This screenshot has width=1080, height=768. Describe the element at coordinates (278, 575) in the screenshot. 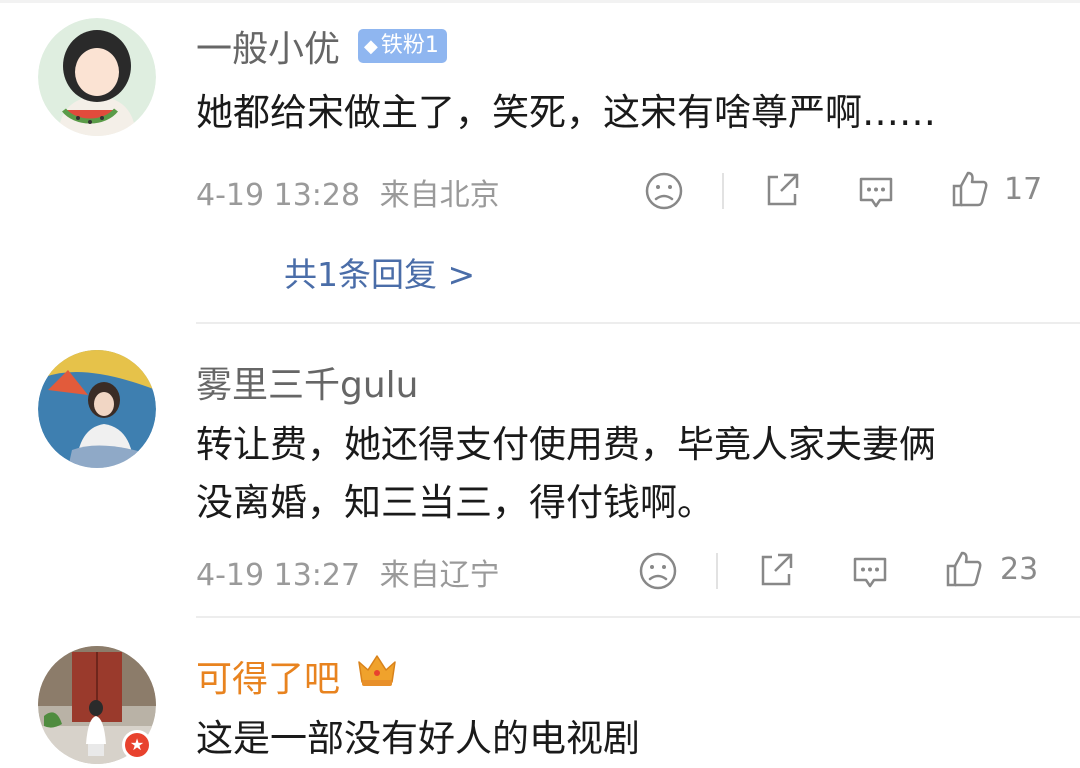

I see `timestamp: 4-19 13:27` at that location.